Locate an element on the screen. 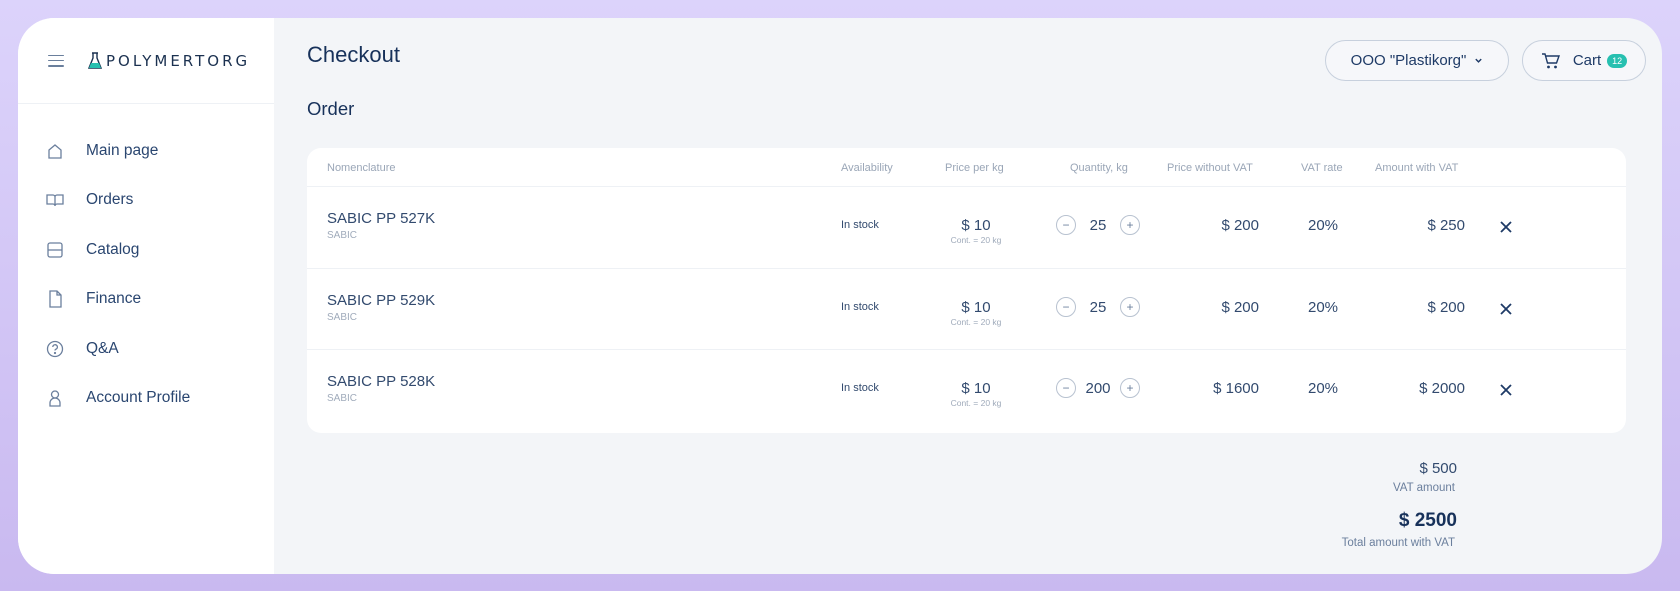  cart-button: Cart 12 is located at coordinates (1584, 60).